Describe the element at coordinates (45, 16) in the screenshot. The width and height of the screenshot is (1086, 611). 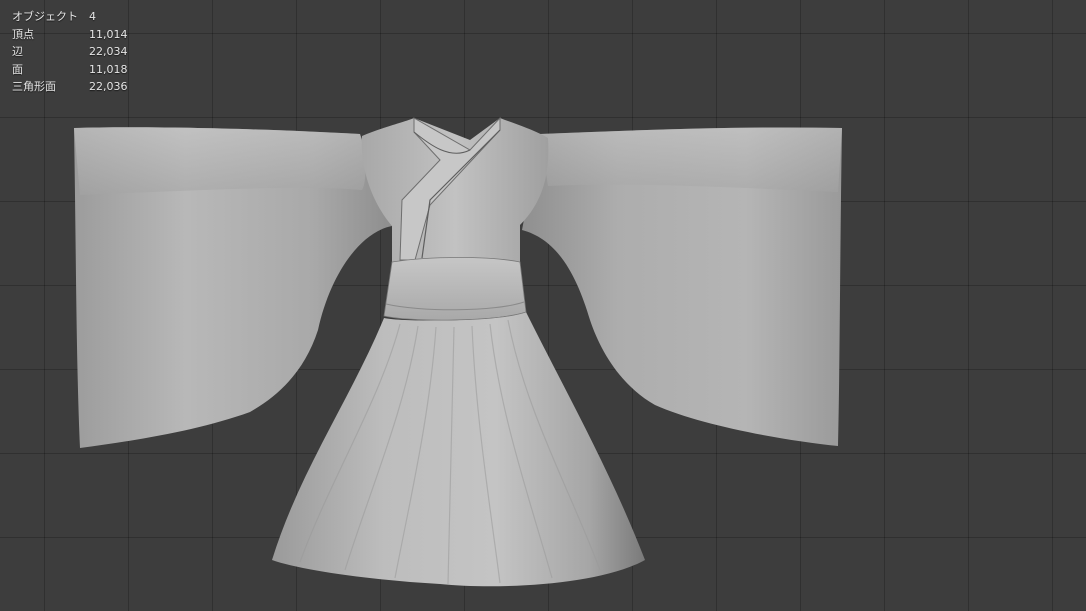
I see `stat-label: オブジェクト` at that location.